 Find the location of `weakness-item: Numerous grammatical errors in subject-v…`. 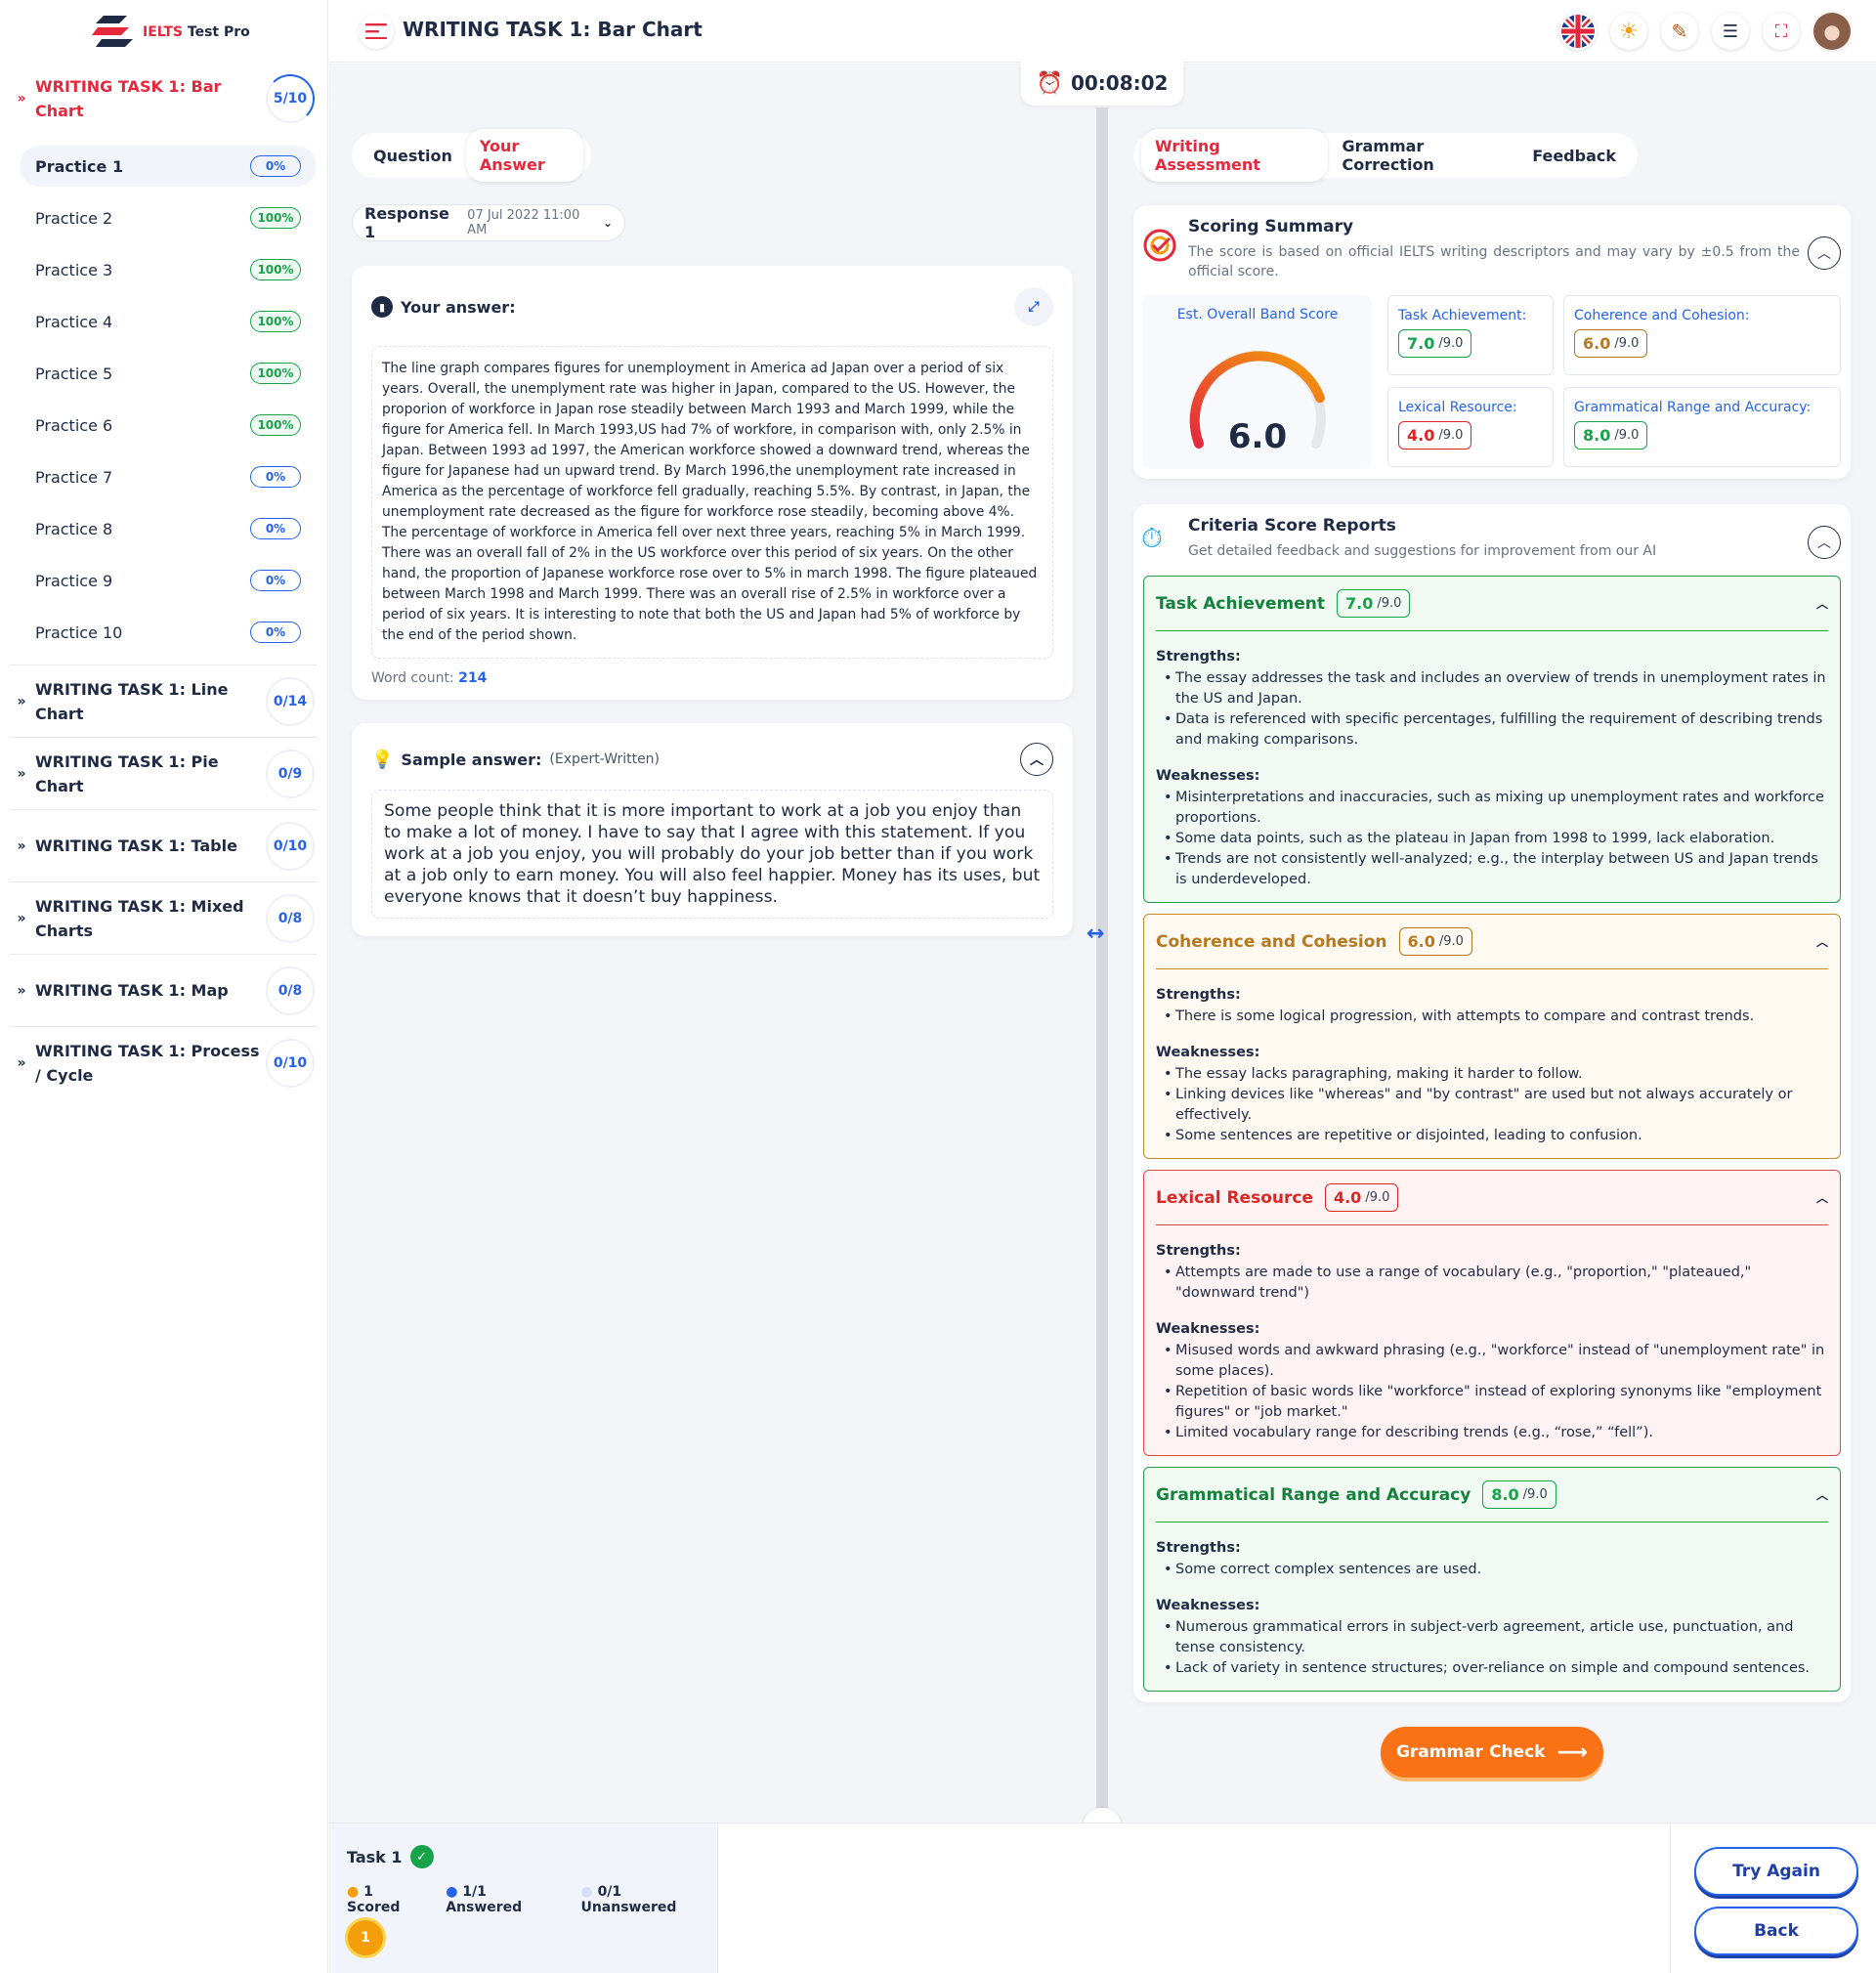

weakness-item: Numerous grammatical errors in subject-v… is located at coordinates (1492, 1637).